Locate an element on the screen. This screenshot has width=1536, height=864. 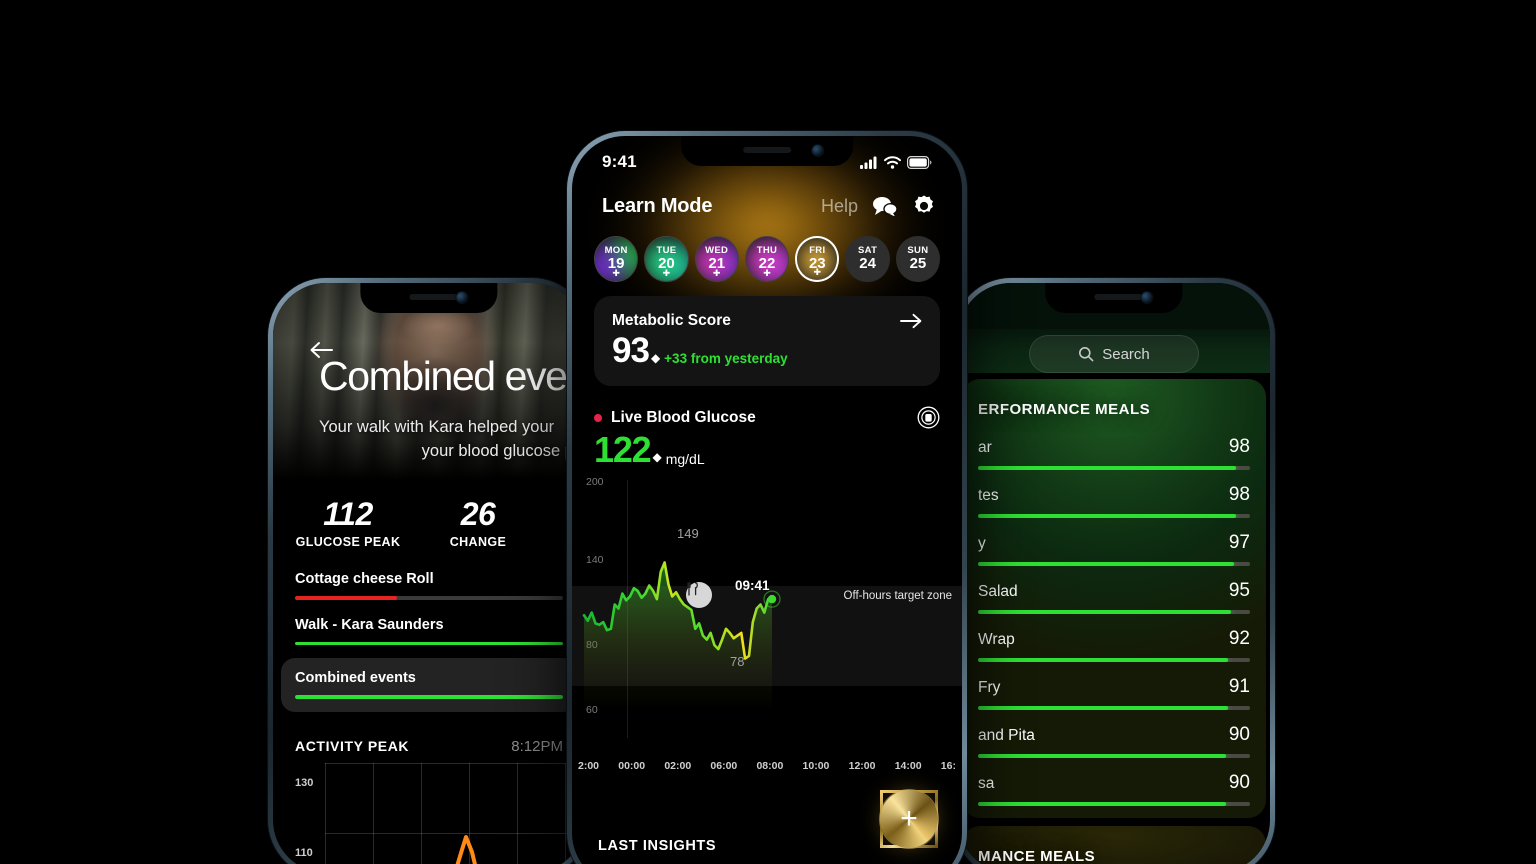
list-item: sa 90 is located at coordinates (1114, 794).